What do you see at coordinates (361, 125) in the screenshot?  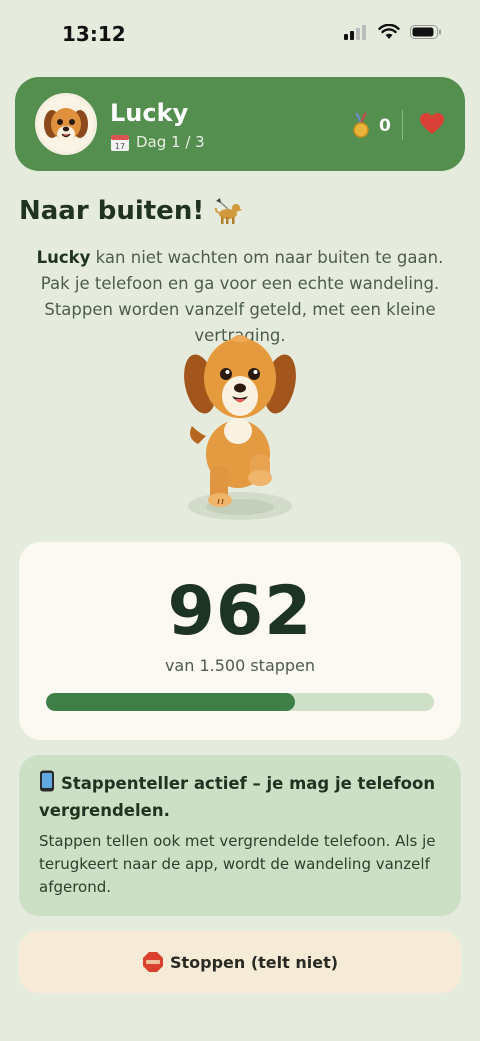 I see `medal-icon` at bounding box center [361, 125].